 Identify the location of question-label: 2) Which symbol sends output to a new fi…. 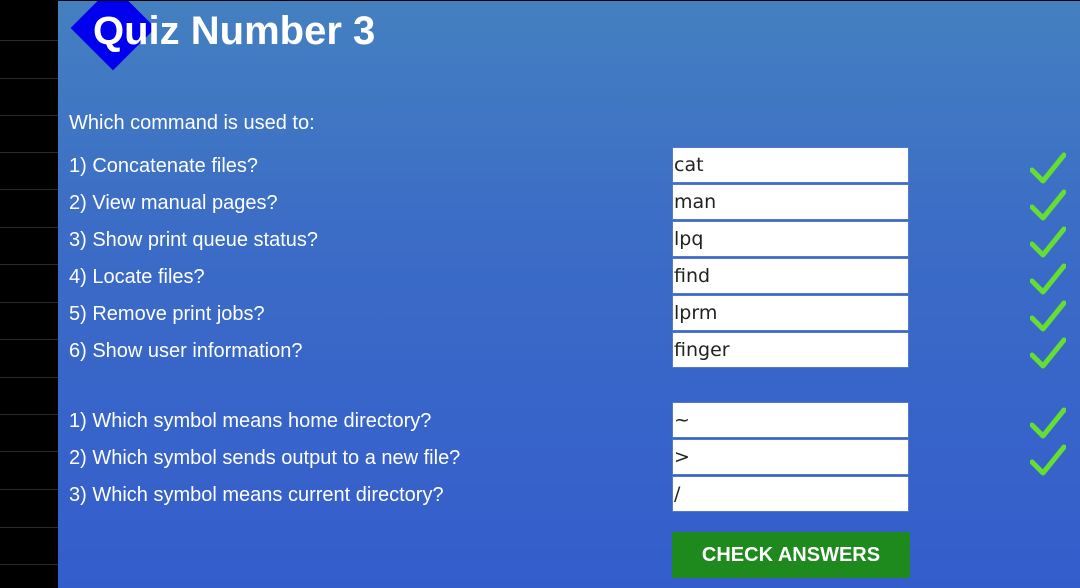
(265, 458).